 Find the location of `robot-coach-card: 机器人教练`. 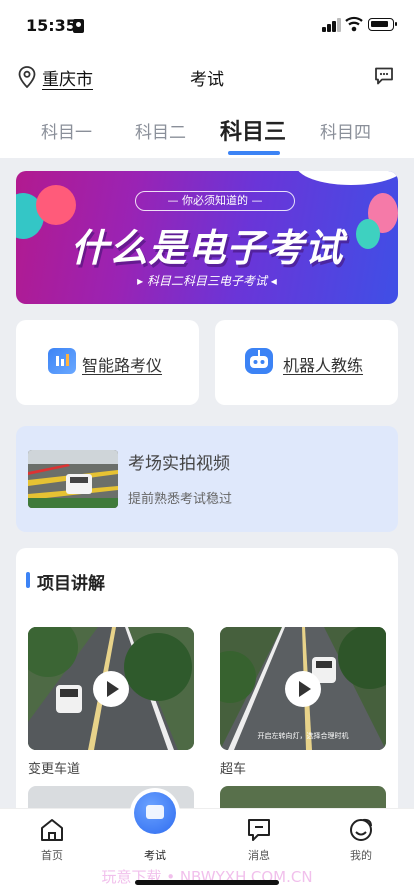

robot-coach-card: 机器人教练 is located at coordinates (306, 362).